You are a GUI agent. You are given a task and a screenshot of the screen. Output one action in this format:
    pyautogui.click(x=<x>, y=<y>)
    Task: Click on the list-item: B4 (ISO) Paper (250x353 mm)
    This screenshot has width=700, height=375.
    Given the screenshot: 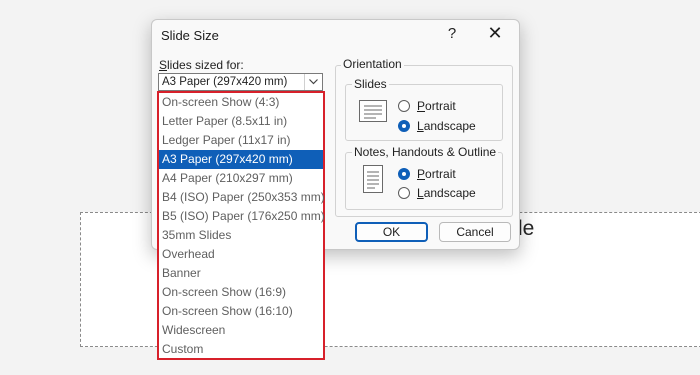 What is the action you would take?
    pyautogui.click(x=242, y=197)
    